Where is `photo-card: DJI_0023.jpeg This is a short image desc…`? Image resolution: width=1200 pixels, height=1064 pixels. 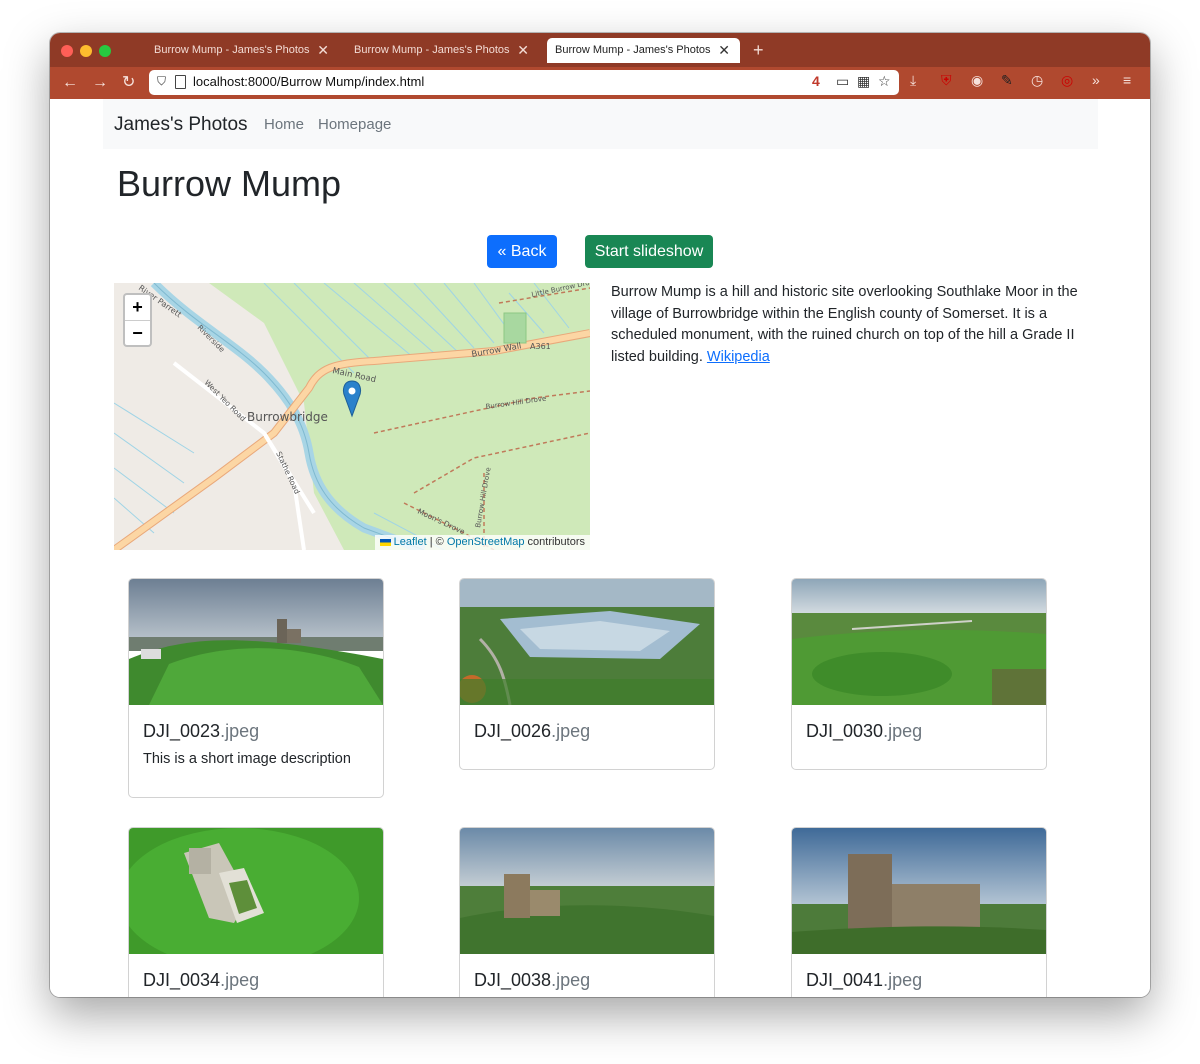
photo-card: DJI_0023.jpeg This is a short image desc… is located at coordinates (256, 688).